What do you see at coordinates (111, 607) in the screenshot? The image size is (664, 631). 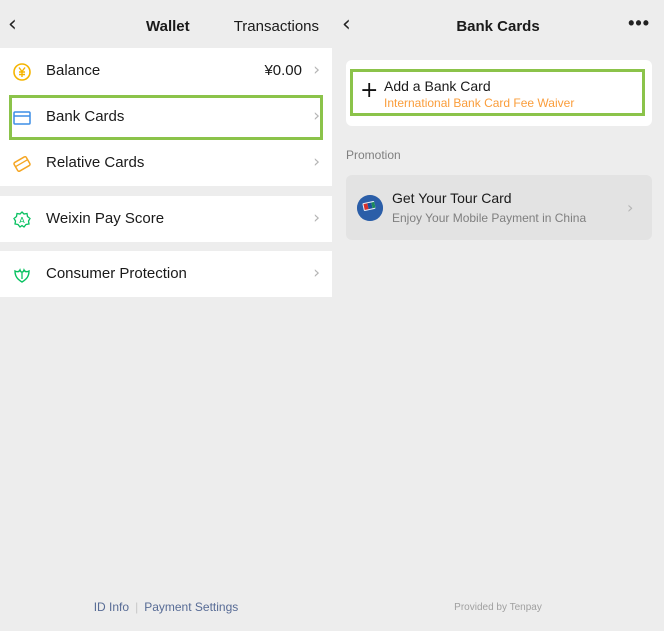 I see `id-info-link: ID Info` at bounding box center [111, 607].